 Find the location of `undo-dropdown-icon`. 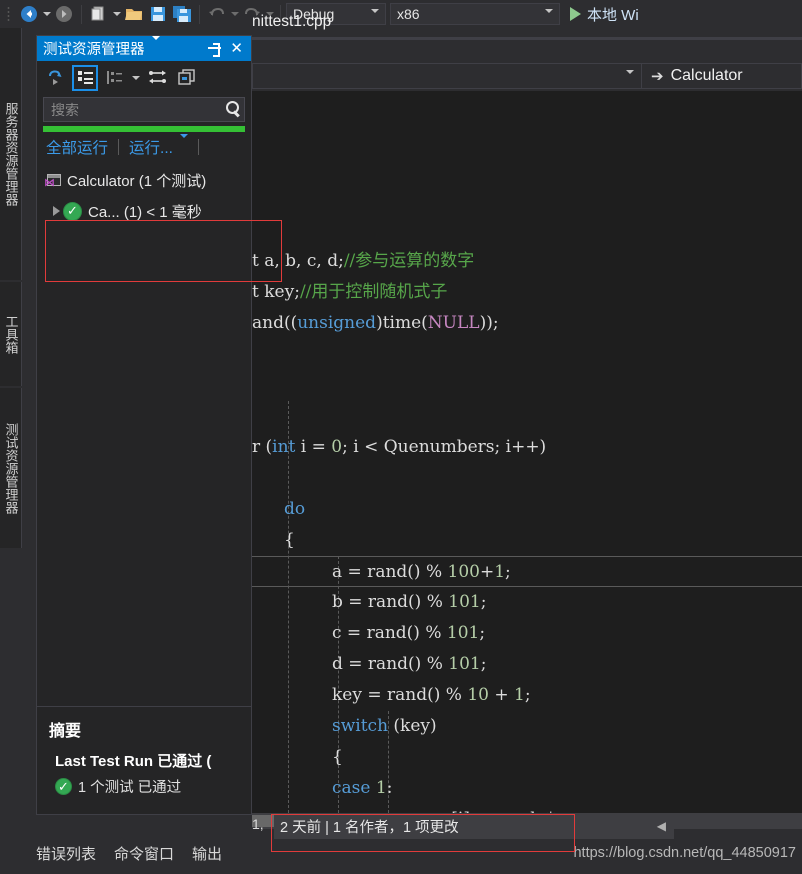

undo-dropdown-icon is located at coordinates (234, 14).